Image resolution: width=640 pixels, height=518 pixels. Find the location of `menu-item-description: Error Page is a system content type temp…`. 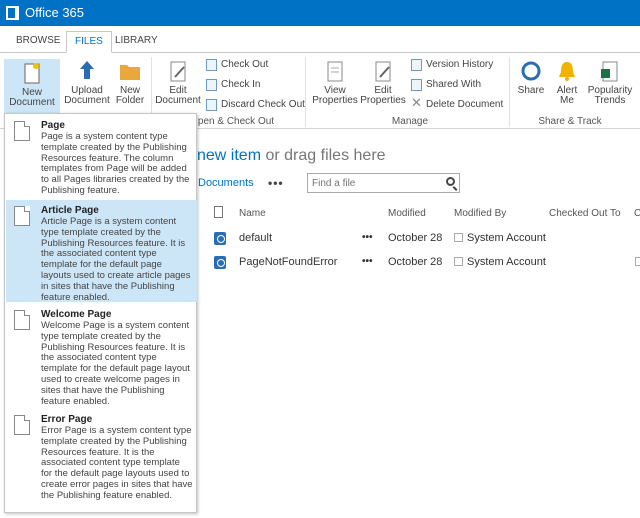

menu-item-description: Error Page is a system content type temp… is located at coordinates (117, 463).